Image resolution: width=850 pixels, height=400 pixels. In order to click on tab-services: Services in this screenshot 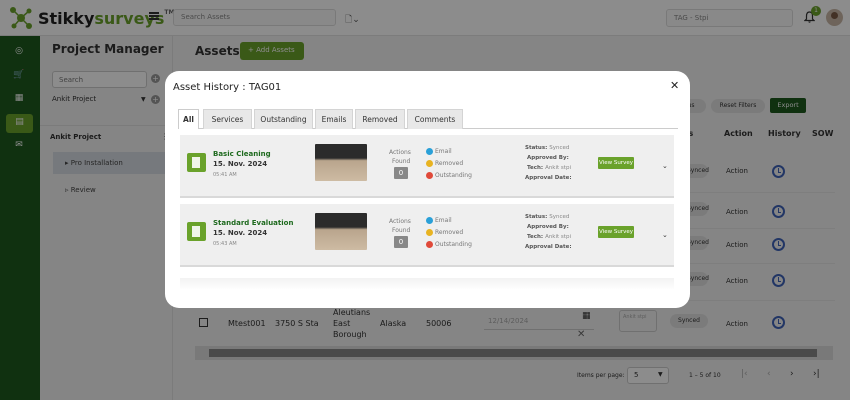, I will do `click(227, 119)`.